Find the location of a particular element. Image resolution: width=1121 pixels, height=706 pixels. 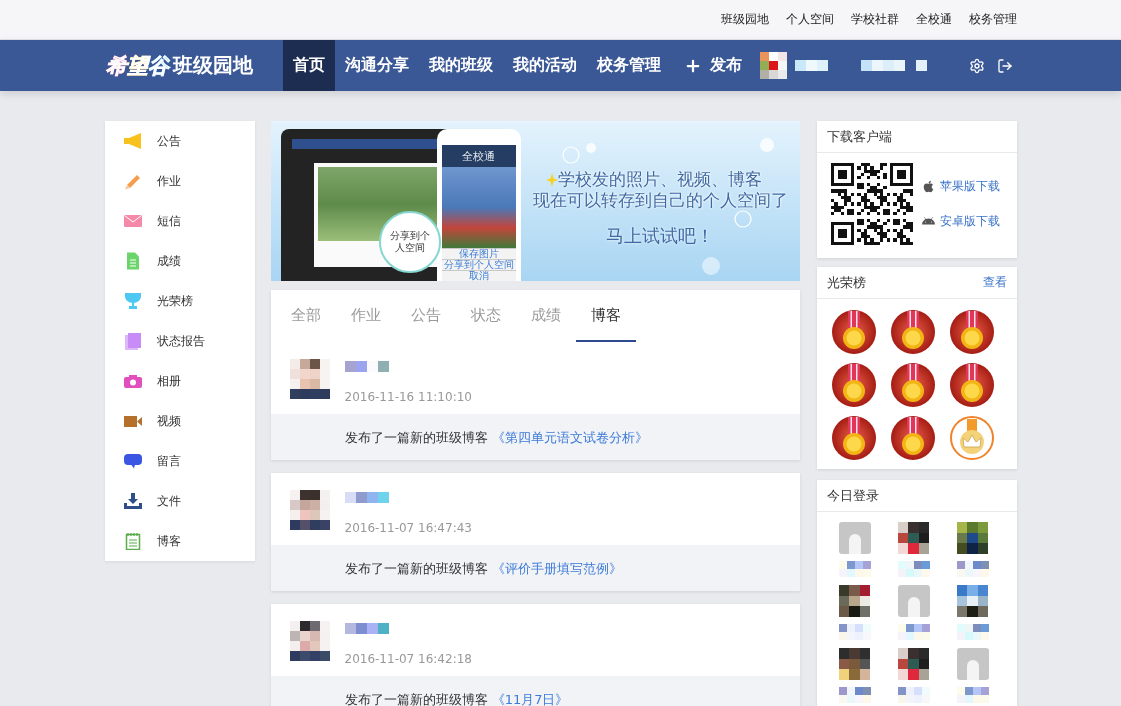

envelope-icon is located at coordinates (132, 221).